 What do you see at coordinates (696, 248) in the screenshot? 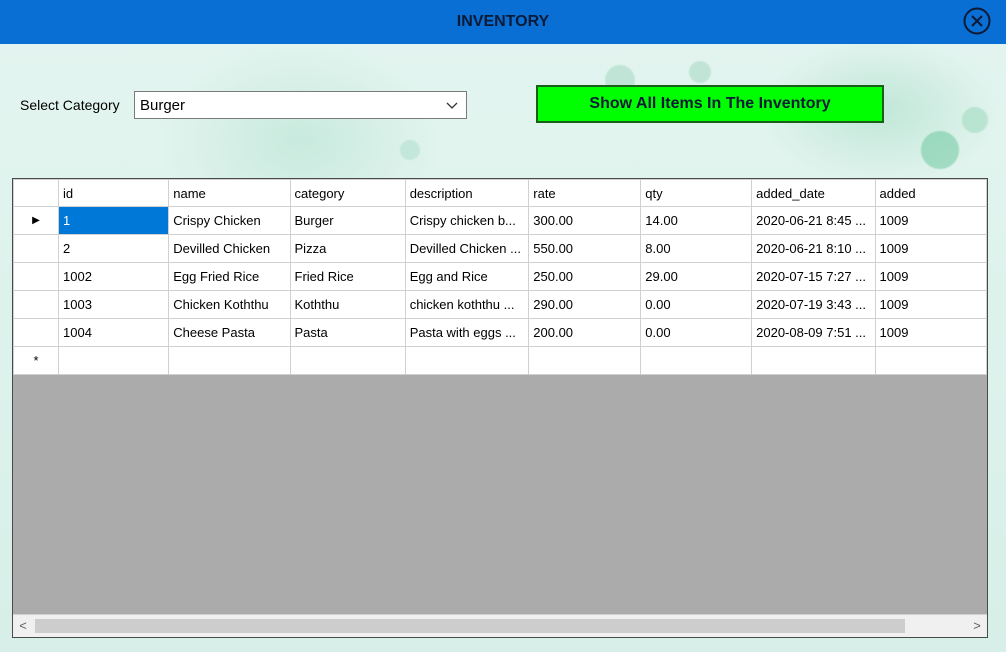
I see `table-cell: 8.00` at bounding box center [696, 248].